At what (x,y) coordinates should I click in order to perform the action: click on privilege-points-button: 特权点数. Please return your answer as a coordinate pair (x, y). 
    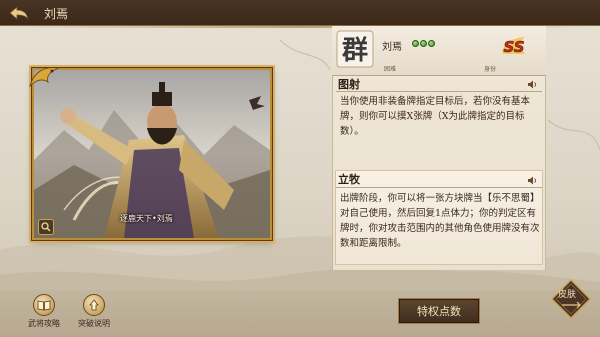
    Looking at the image, I should click on (439, 311).